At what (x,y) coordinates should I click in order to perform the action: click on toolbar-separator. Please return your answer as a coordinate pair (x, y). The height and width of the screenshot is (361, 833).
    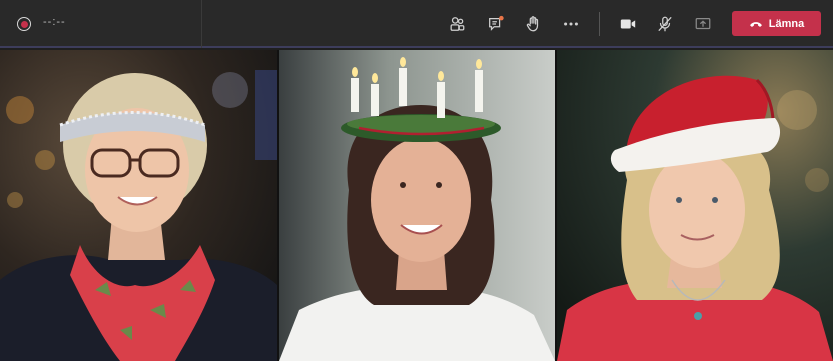
    Looking at the image, I should click on (599, 24).